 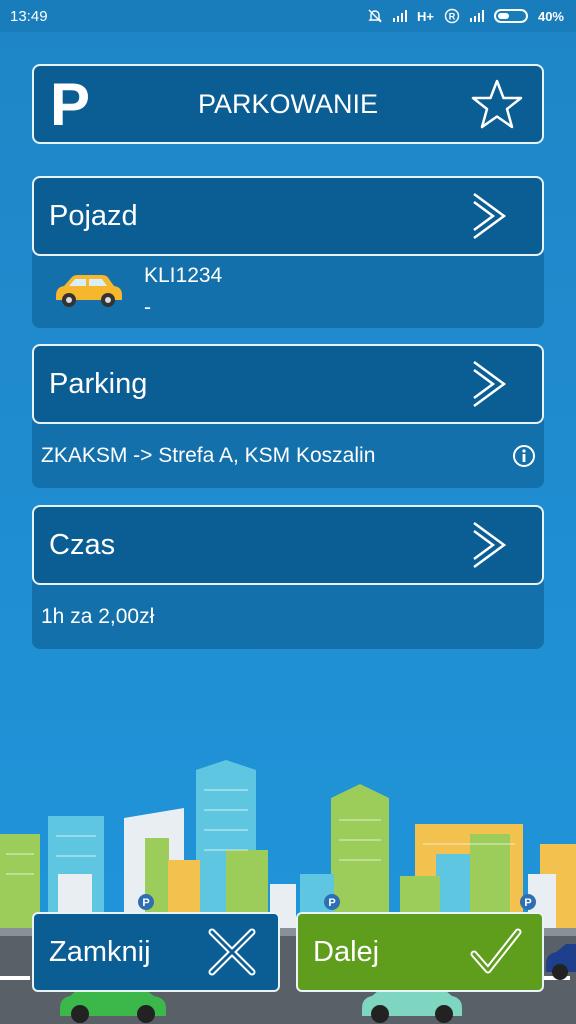 I want to click on parking-label: Parking, so click(x=98, y=384).